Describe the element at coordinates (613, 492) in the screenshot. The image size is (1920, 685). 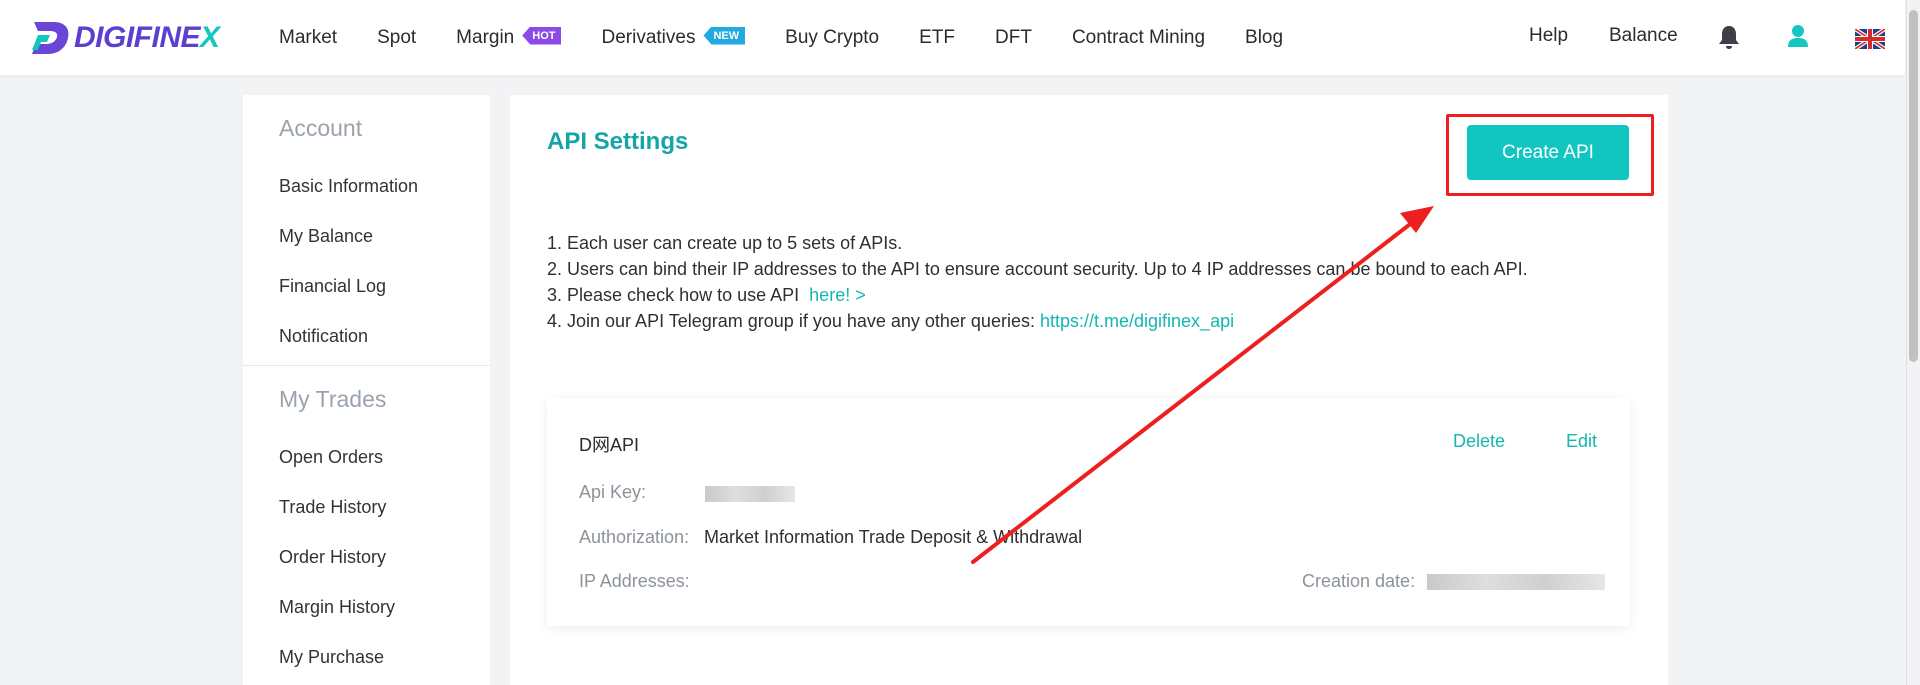
I see `api-key-label: Api Key:` at that location.